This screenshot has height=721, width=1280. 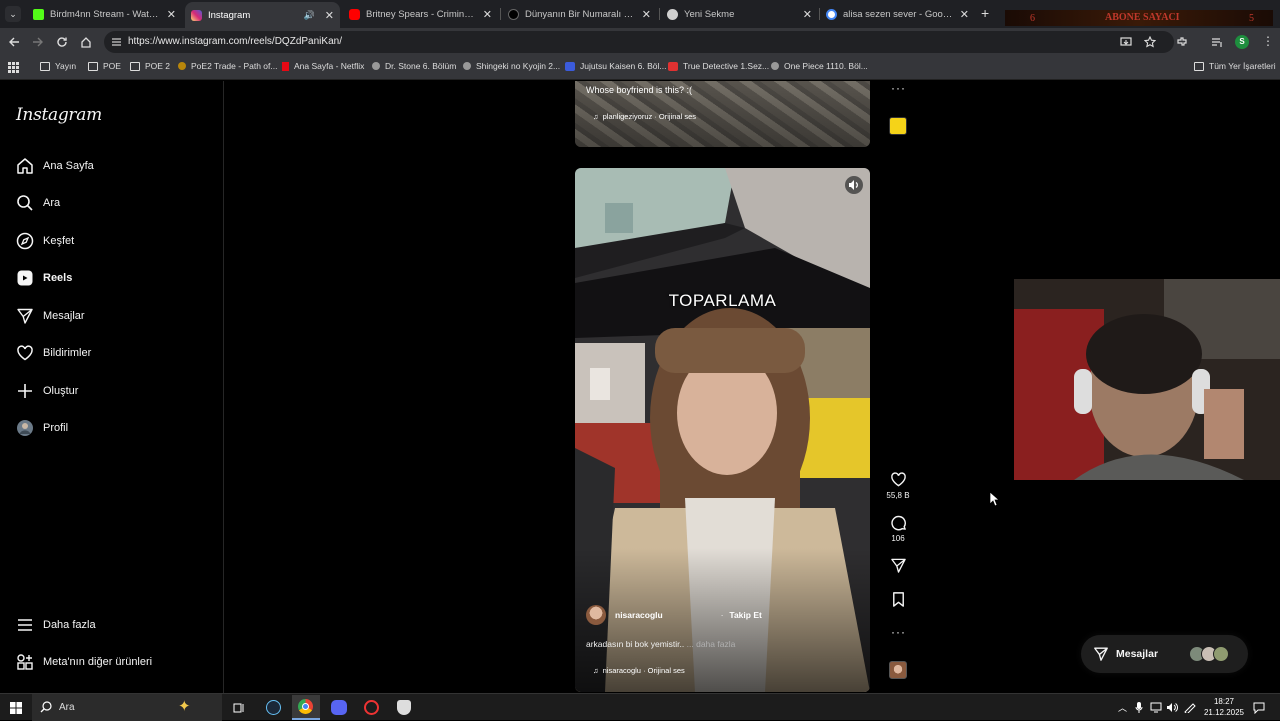 I want to click on windows-start-icon, so click(x=16, y=708).